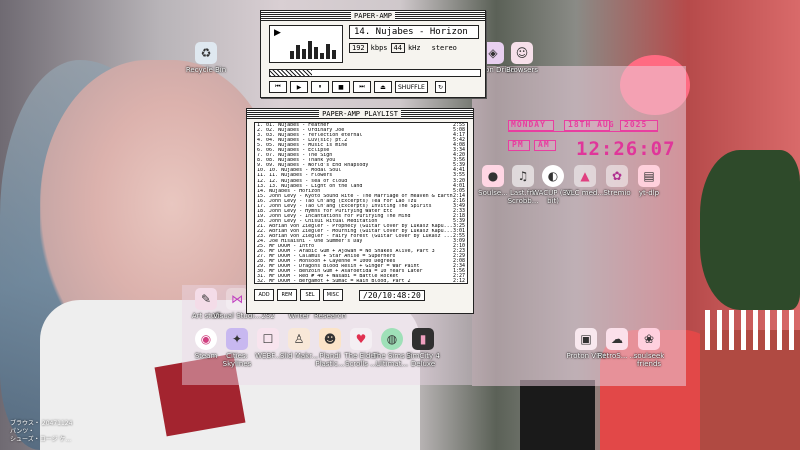 The width and height of the screenshot is (800, 450). I want to click on stop-button: ■, so click(341, 87).